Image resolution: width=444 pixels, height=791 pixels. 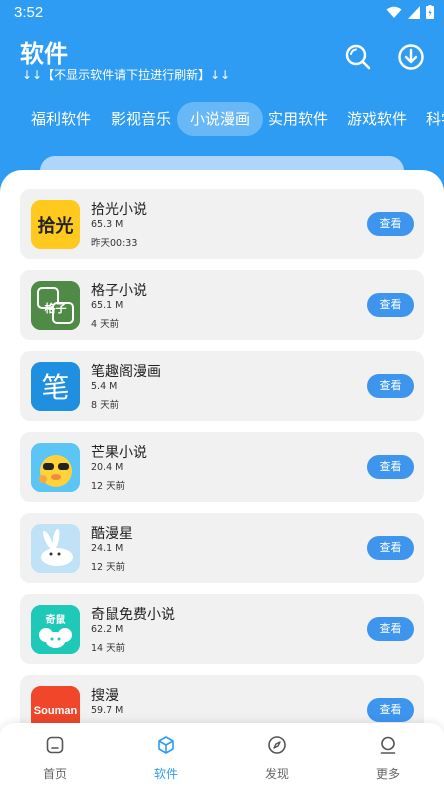 I want to click on download-icon, so click(x=411, y=57).